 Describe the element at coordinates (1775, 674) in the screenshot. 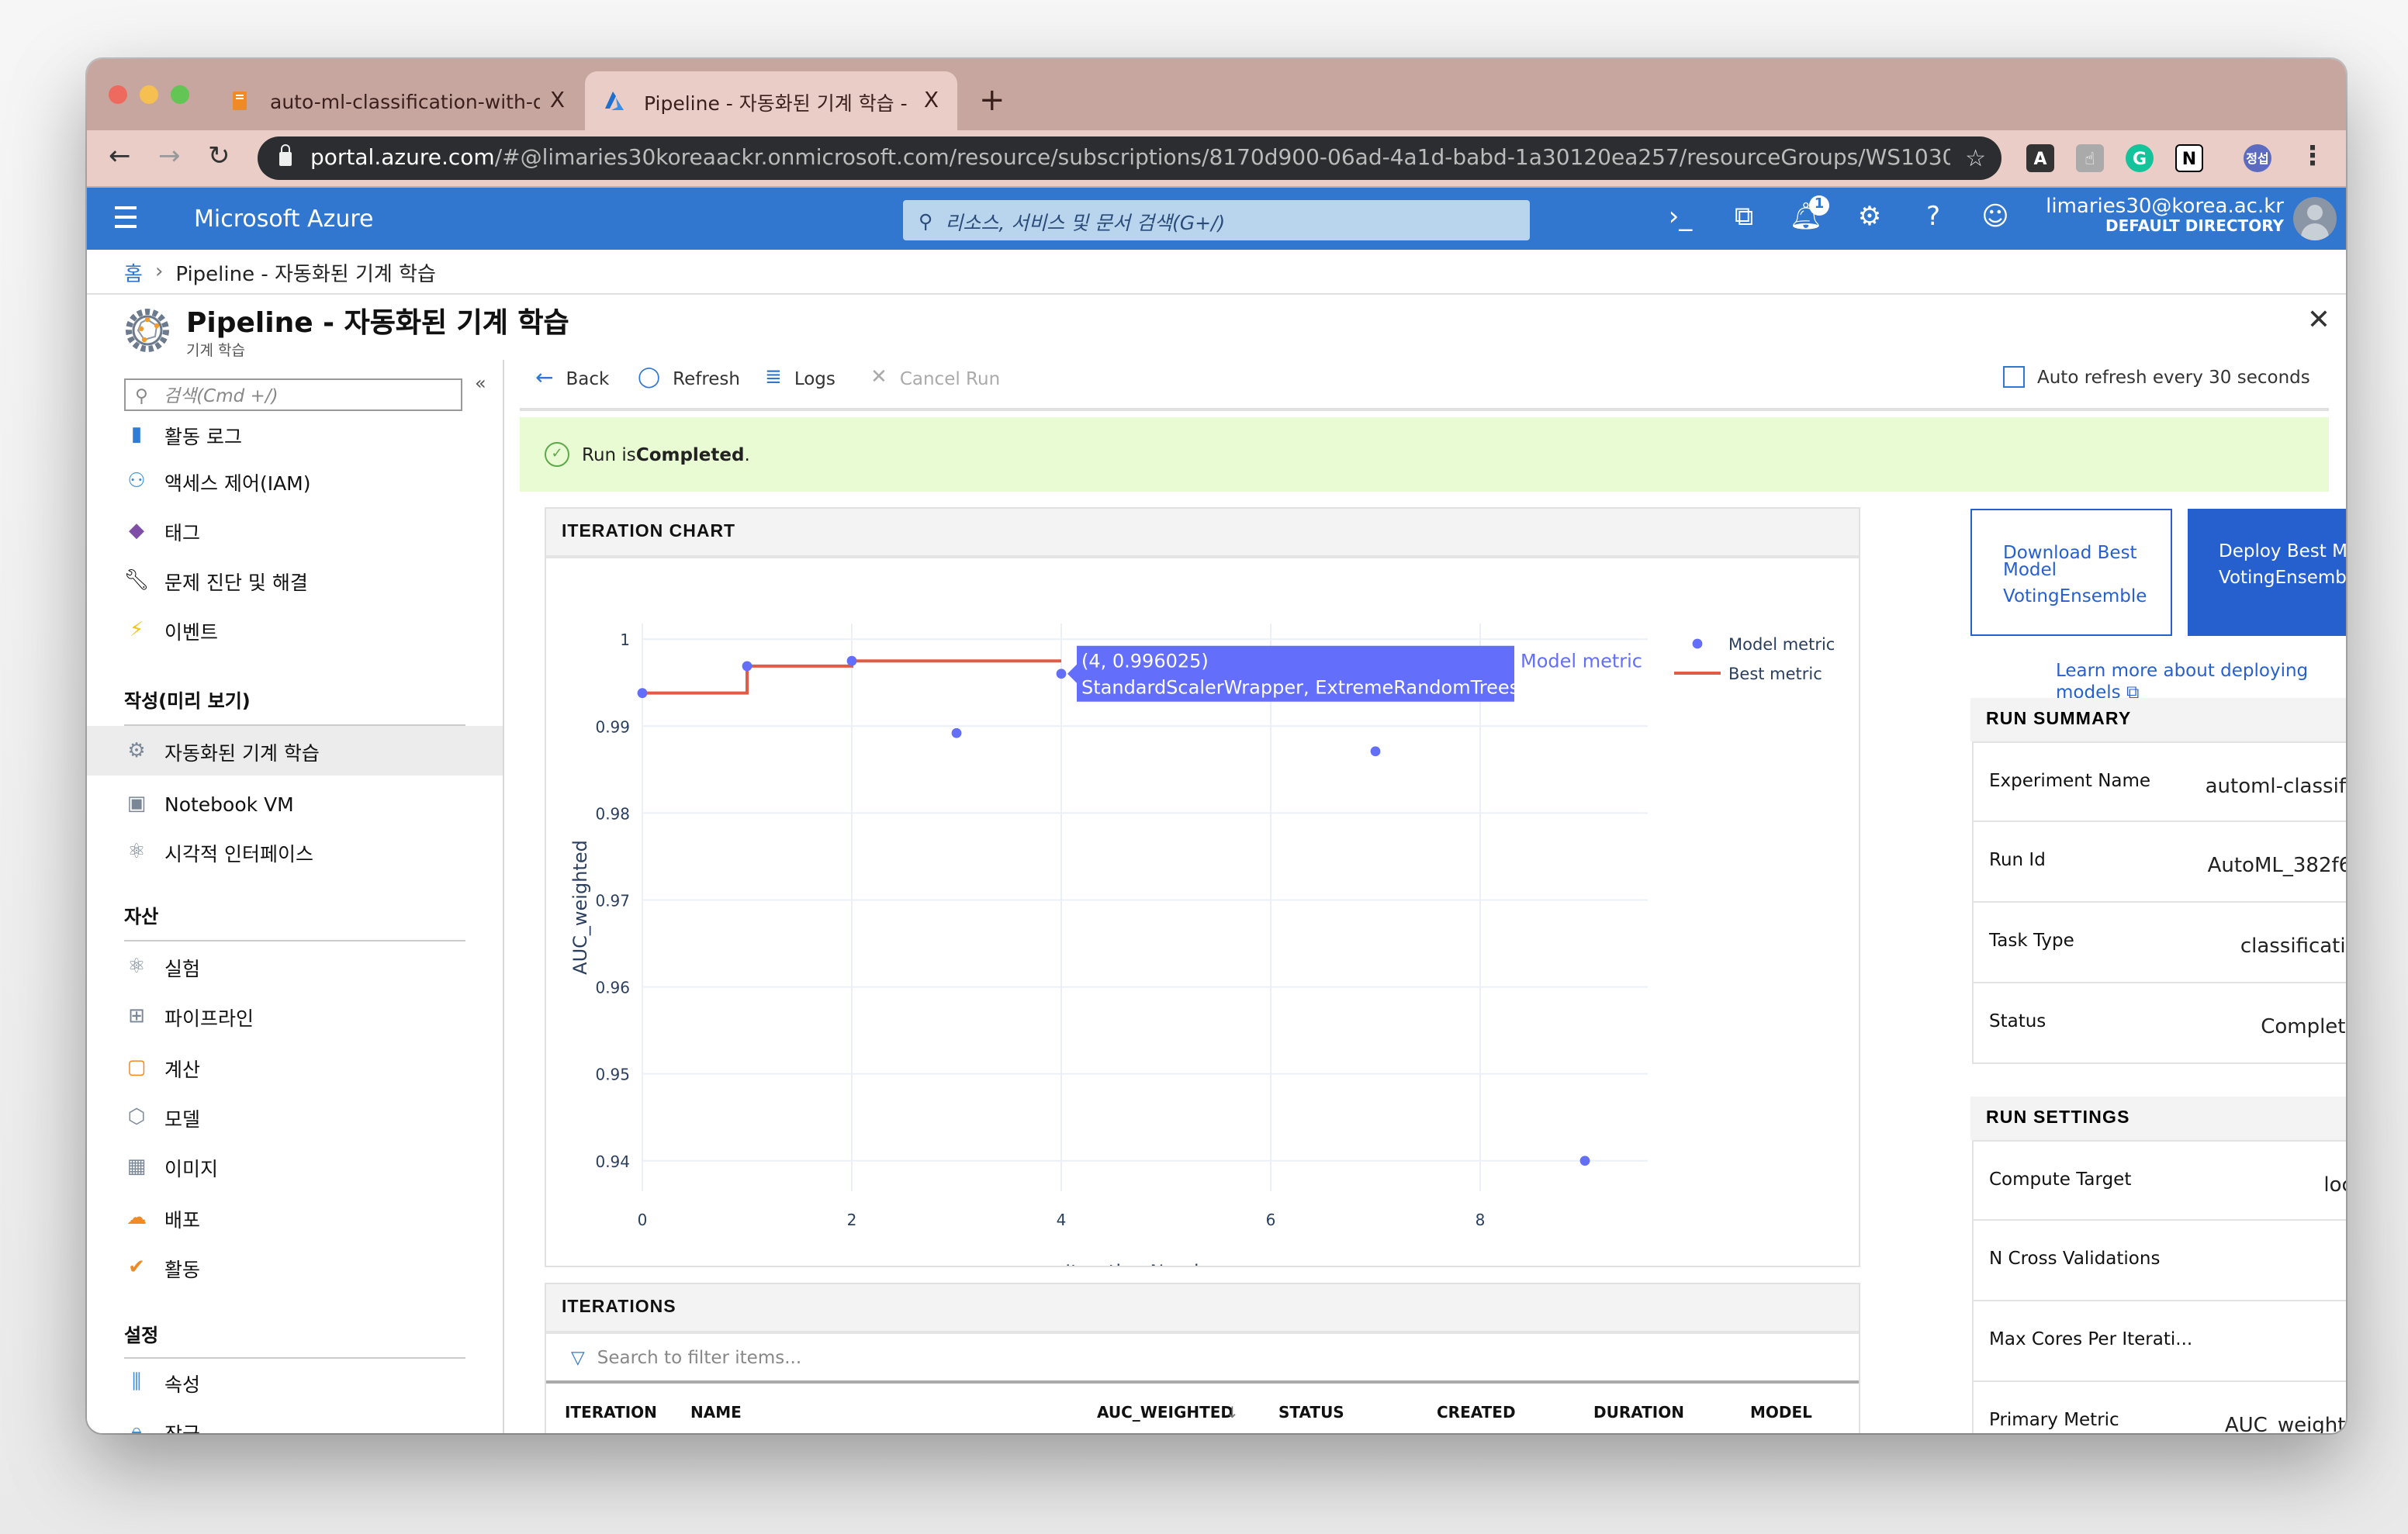

I see `legend-best-metric-label: Best metric` at that location.